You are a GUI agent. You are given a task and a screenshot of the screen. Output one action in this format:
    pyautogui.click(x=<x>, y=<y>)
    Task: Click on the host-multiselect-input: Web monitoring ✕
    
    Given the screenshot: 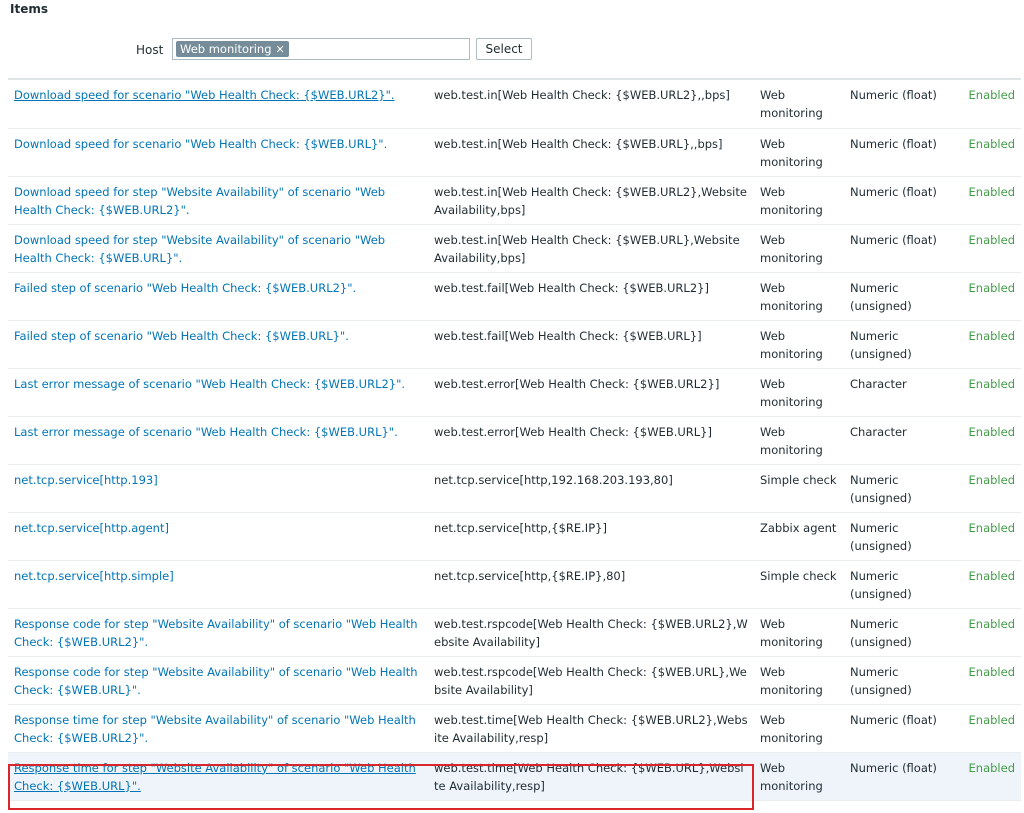 What is the action you would take?
    pyautogui.click(x=321, y=49)
    